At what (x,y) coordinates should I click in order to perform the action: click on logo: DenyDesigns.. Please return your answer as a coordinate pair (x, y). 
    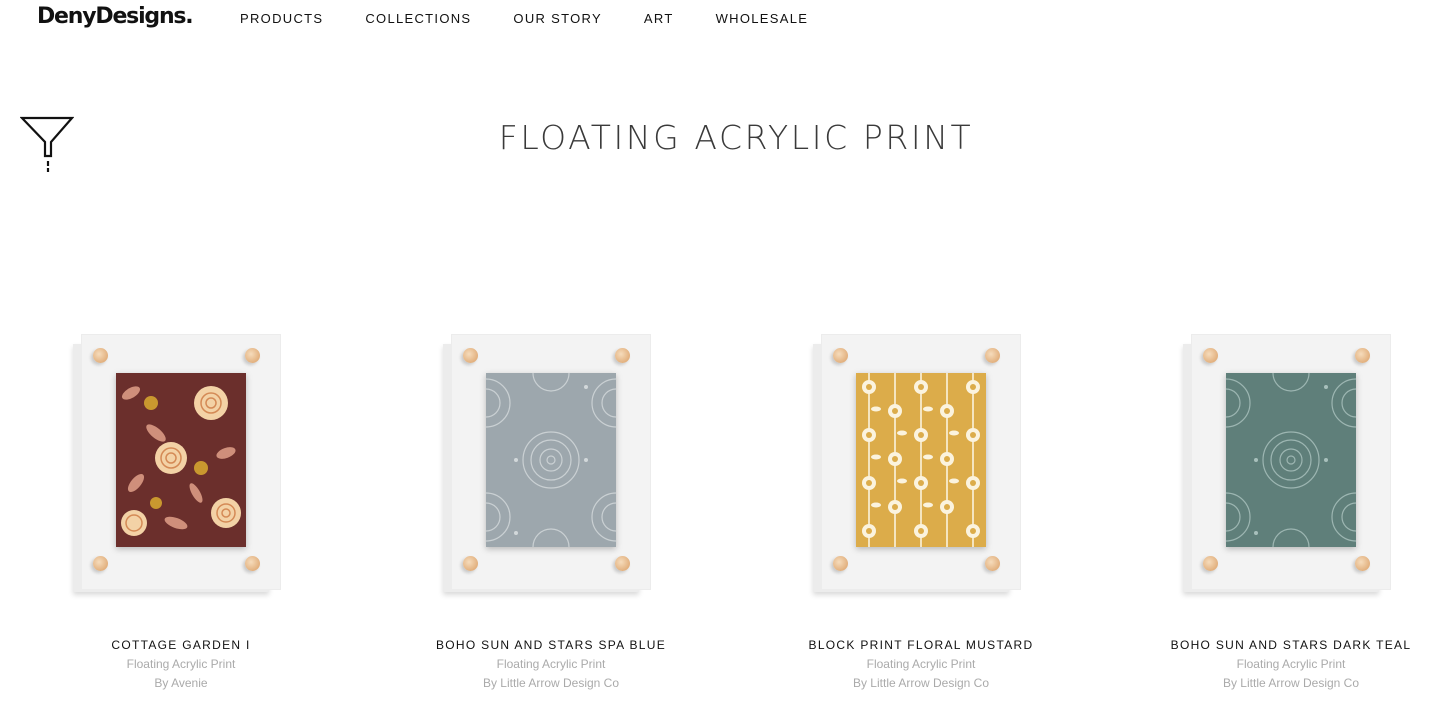
    Looking at the image, I should click on (115, 17).